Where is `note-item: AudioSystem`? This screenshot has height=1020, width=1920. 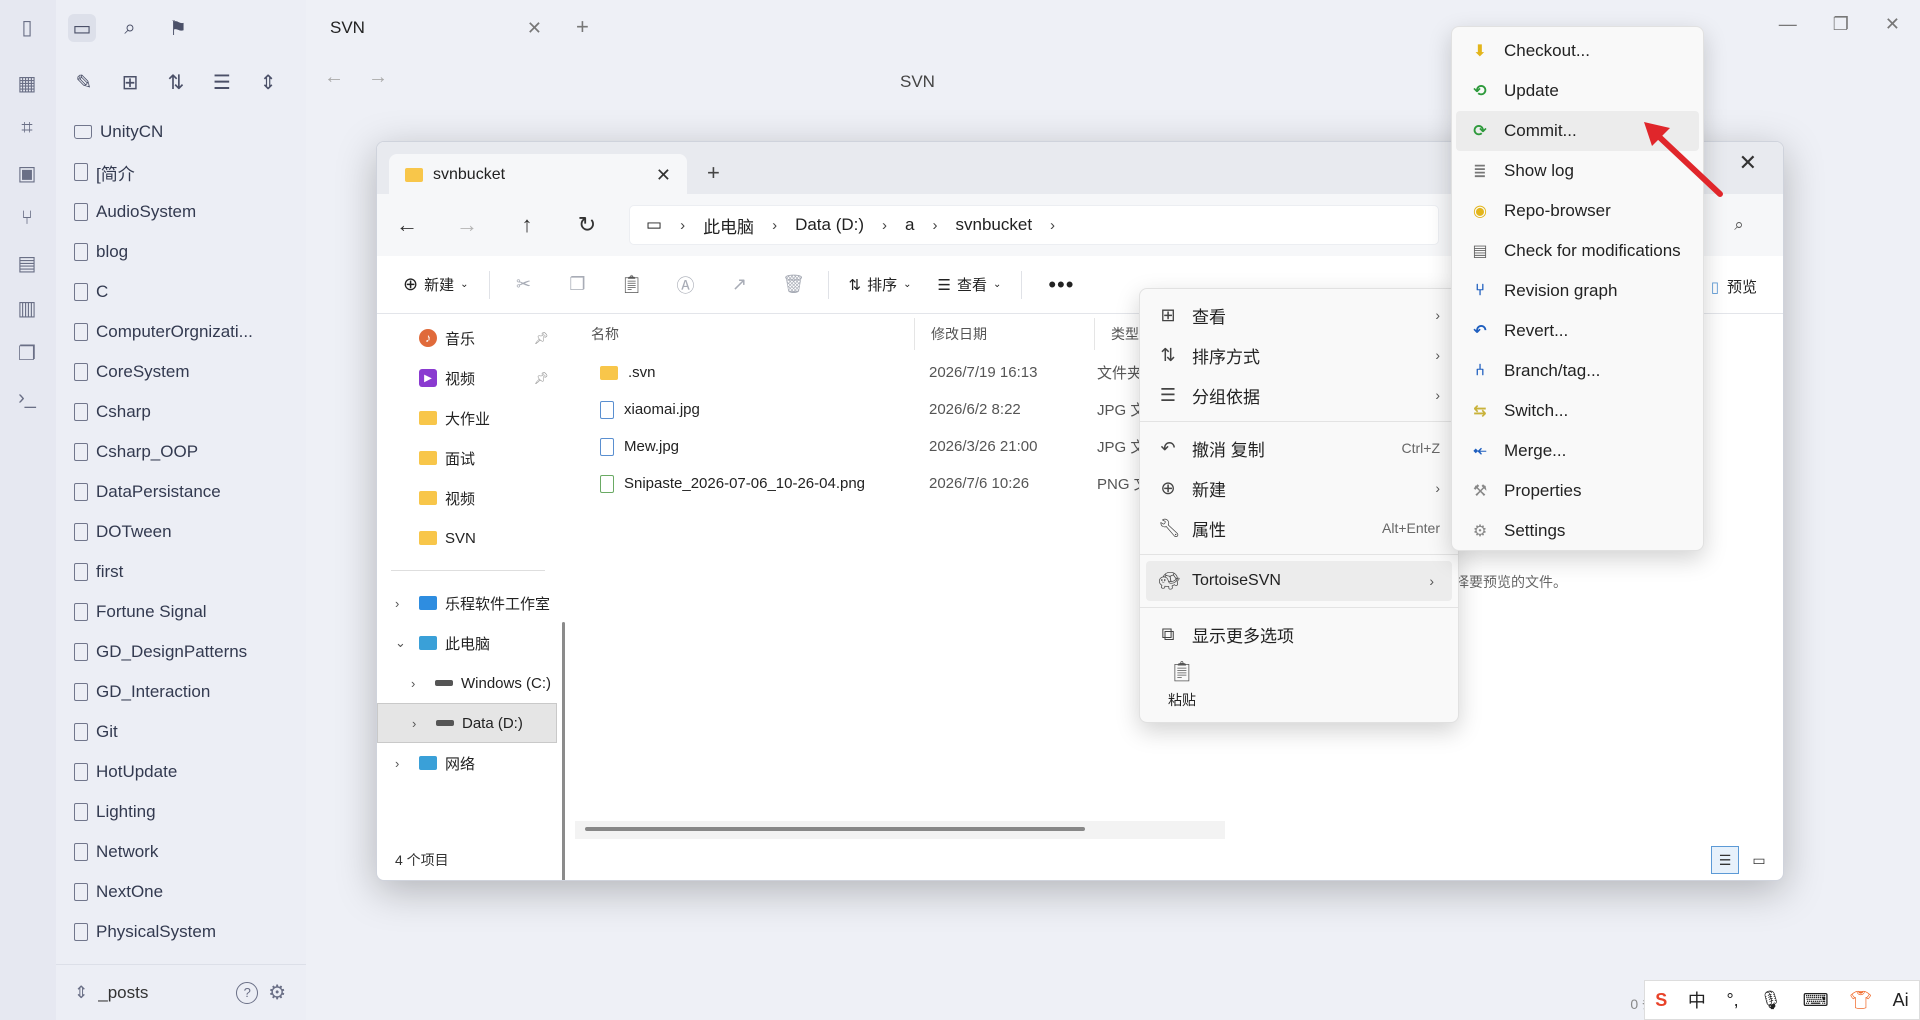
note-item: AudioSystem is located at coordinates (189, 212).